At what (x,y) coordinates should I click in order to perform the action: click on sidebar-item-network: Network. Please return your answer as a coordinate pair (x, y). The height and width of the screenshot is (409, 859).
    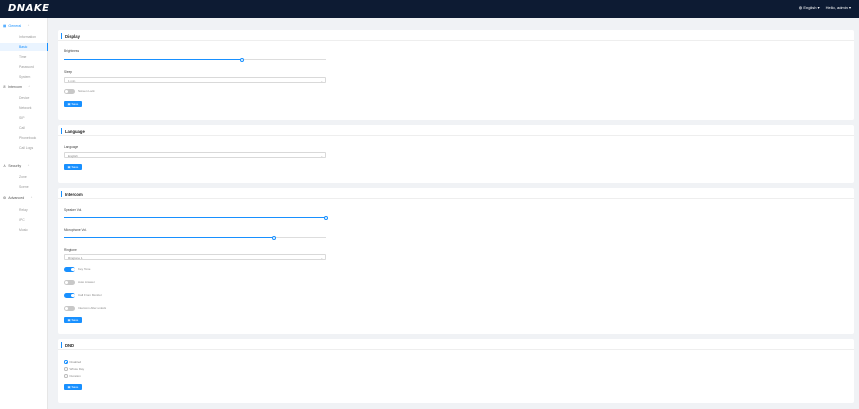
    Looking at the image, I should click on (24, 108).